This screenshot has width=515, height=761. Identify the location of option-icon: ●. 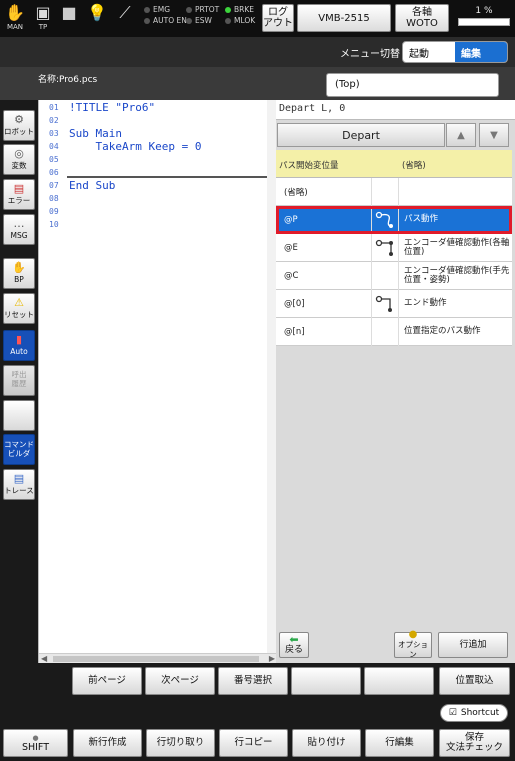
(413, 634).